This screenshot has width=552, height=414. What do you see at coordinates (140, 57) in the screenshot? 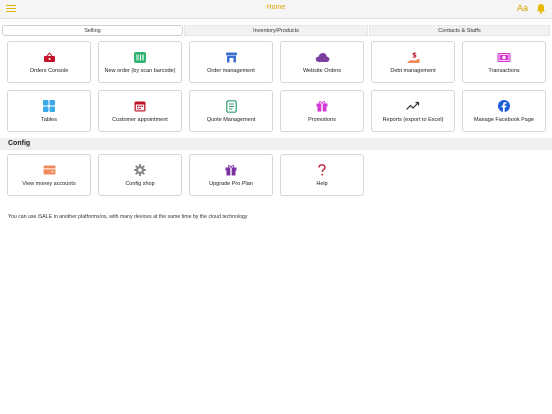
I see `barcode-icon` at bounding box center [140, 57].